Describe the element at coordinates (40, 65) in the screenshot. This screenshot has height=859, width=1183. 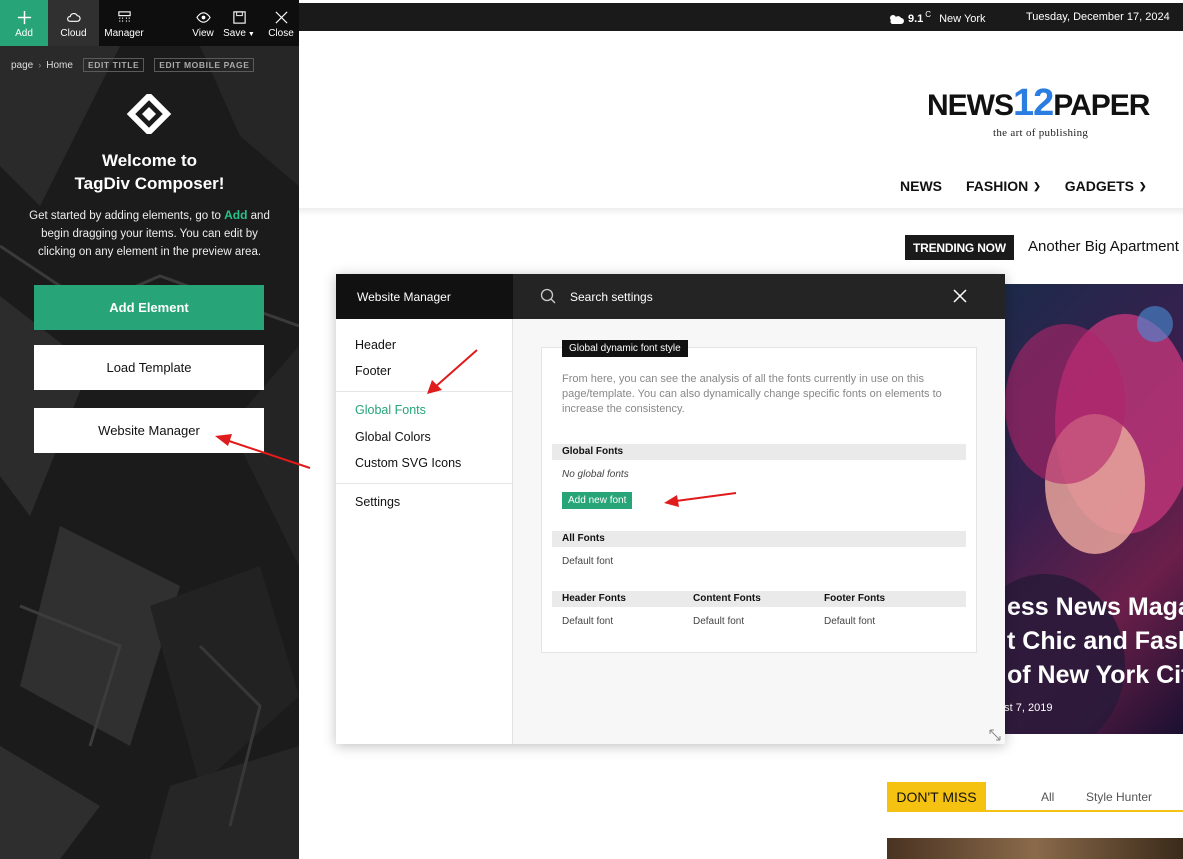
I see `chevron-right-icon: ›` at that location.